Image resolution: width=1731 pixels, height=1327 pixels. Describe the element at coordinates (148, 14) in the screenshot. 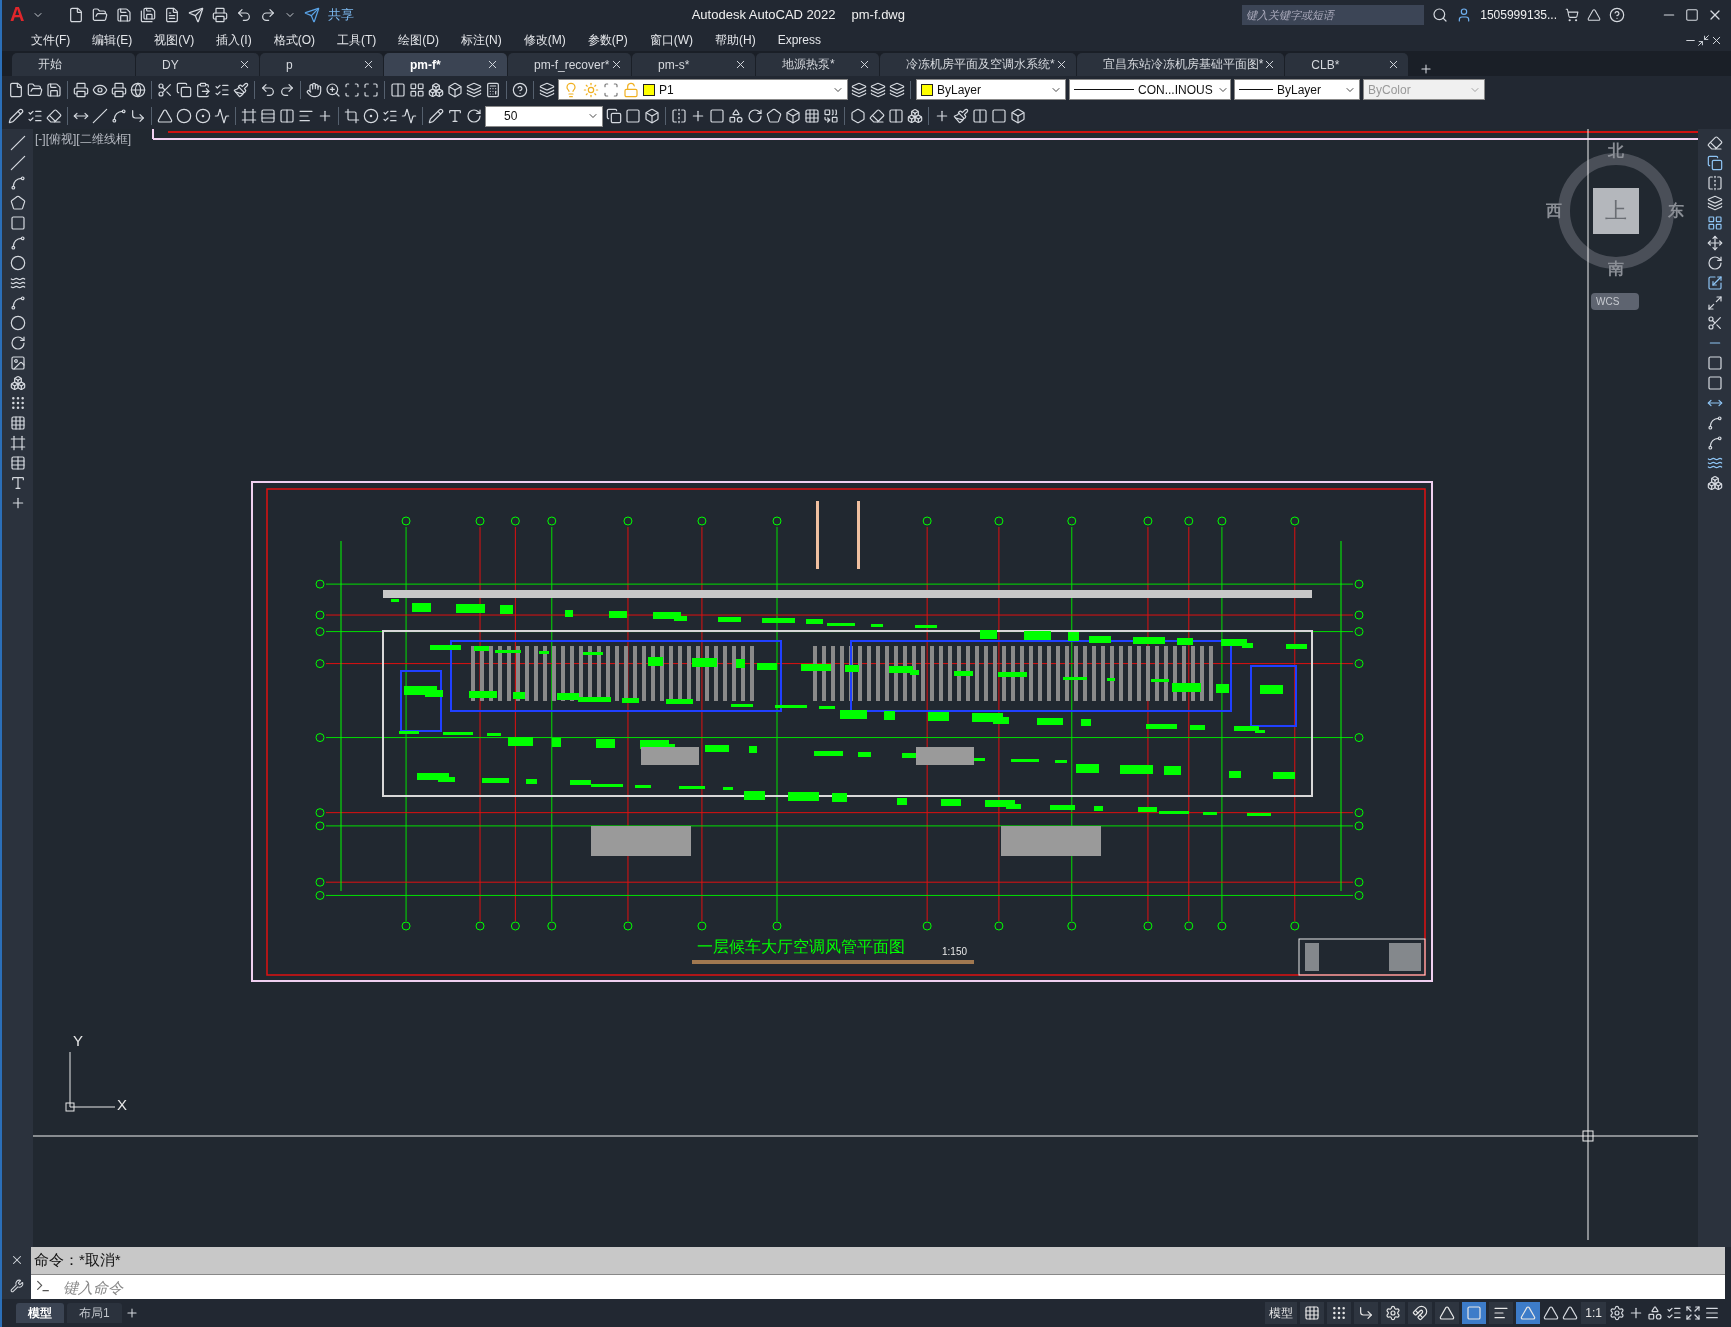

I see `save-all-icon` at that location.